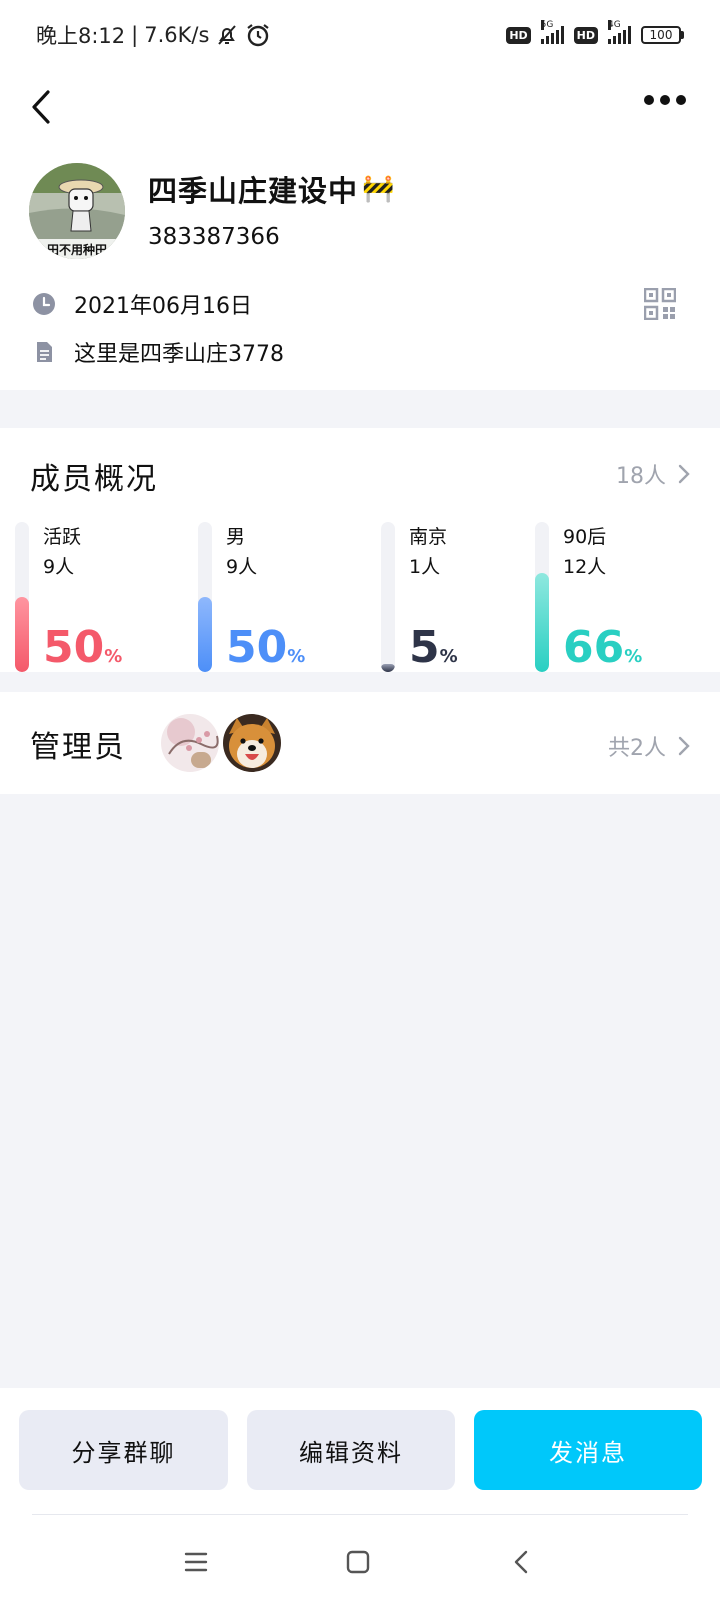  I want to click on signal-5g-icon: 5G, so click(552, 32).